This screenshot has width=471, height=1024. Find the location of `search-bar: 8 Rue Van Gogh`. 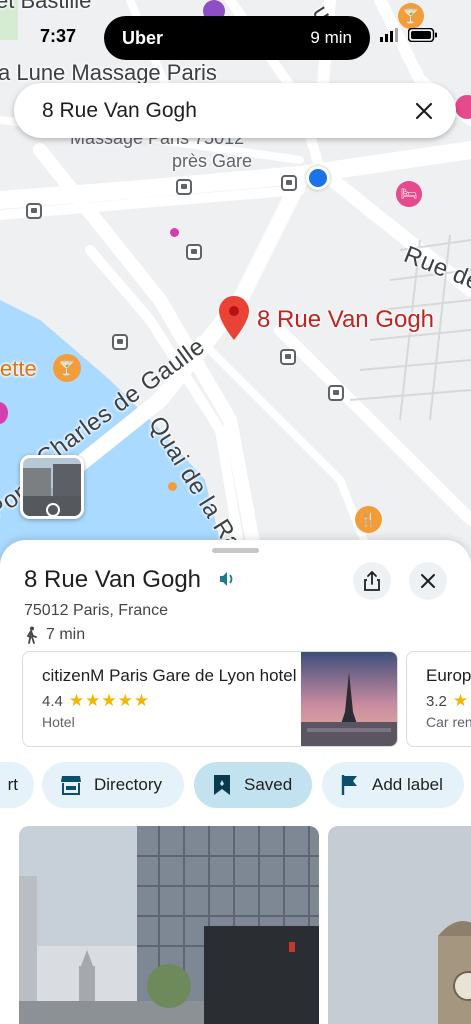

search-bar: 8 Rue Van Gogh is located at coordinates (235, 110).